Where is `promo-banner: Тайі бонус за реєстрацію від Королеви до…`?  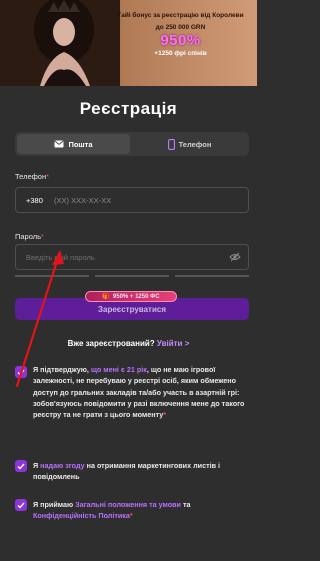 promo-banner: Тайі бонус за реєстрацію від Королеви до… is located at coordinates (128, 43).